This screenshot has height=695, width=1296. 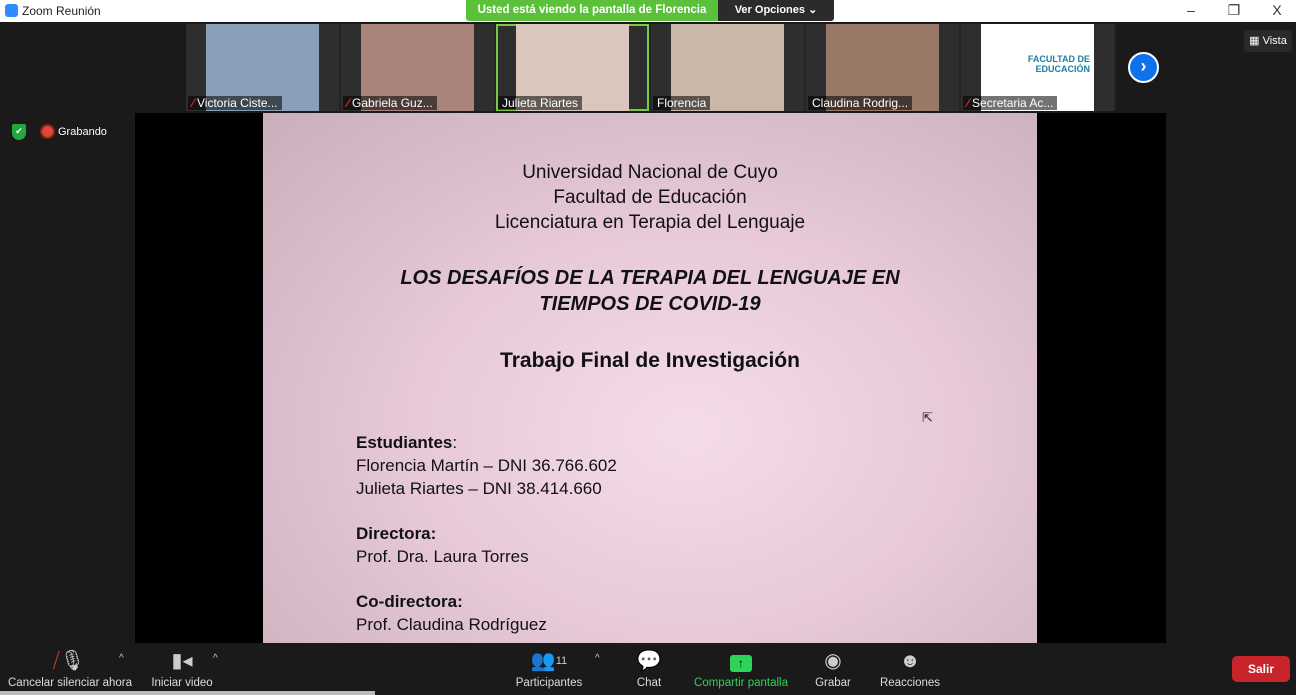 What do you see at coordinates (215, 658) in the screenshot?
I see `video-options-caret: ^` at bounding box center [215, 658].